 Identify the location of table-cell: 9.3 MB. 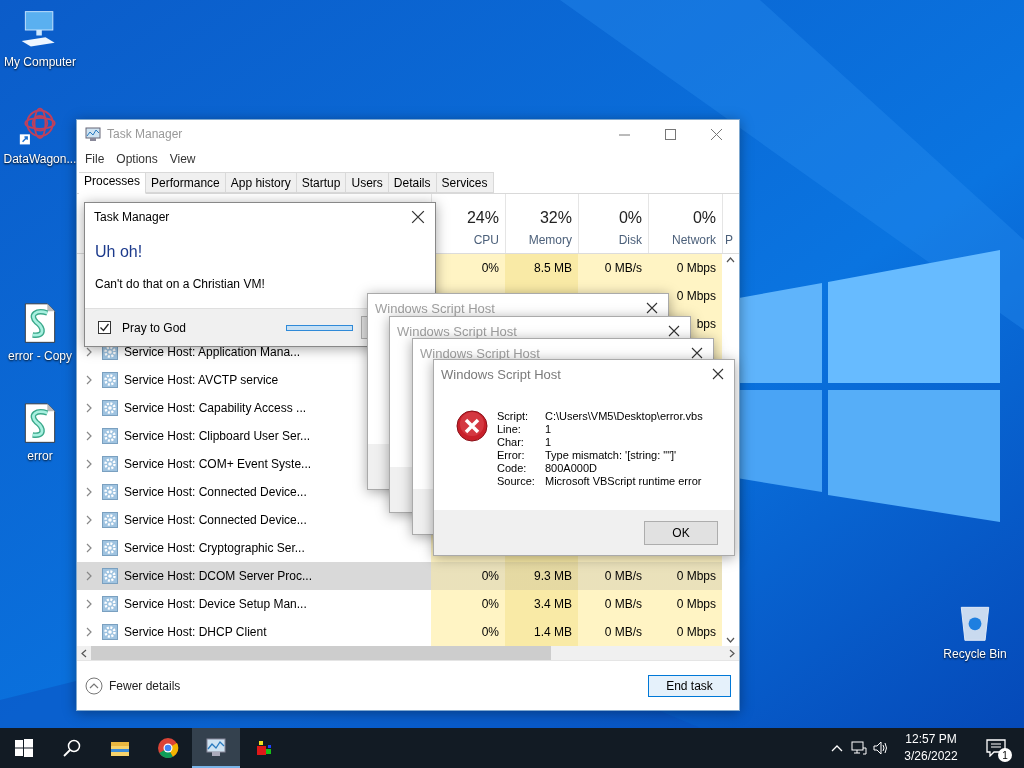
(553, 576).